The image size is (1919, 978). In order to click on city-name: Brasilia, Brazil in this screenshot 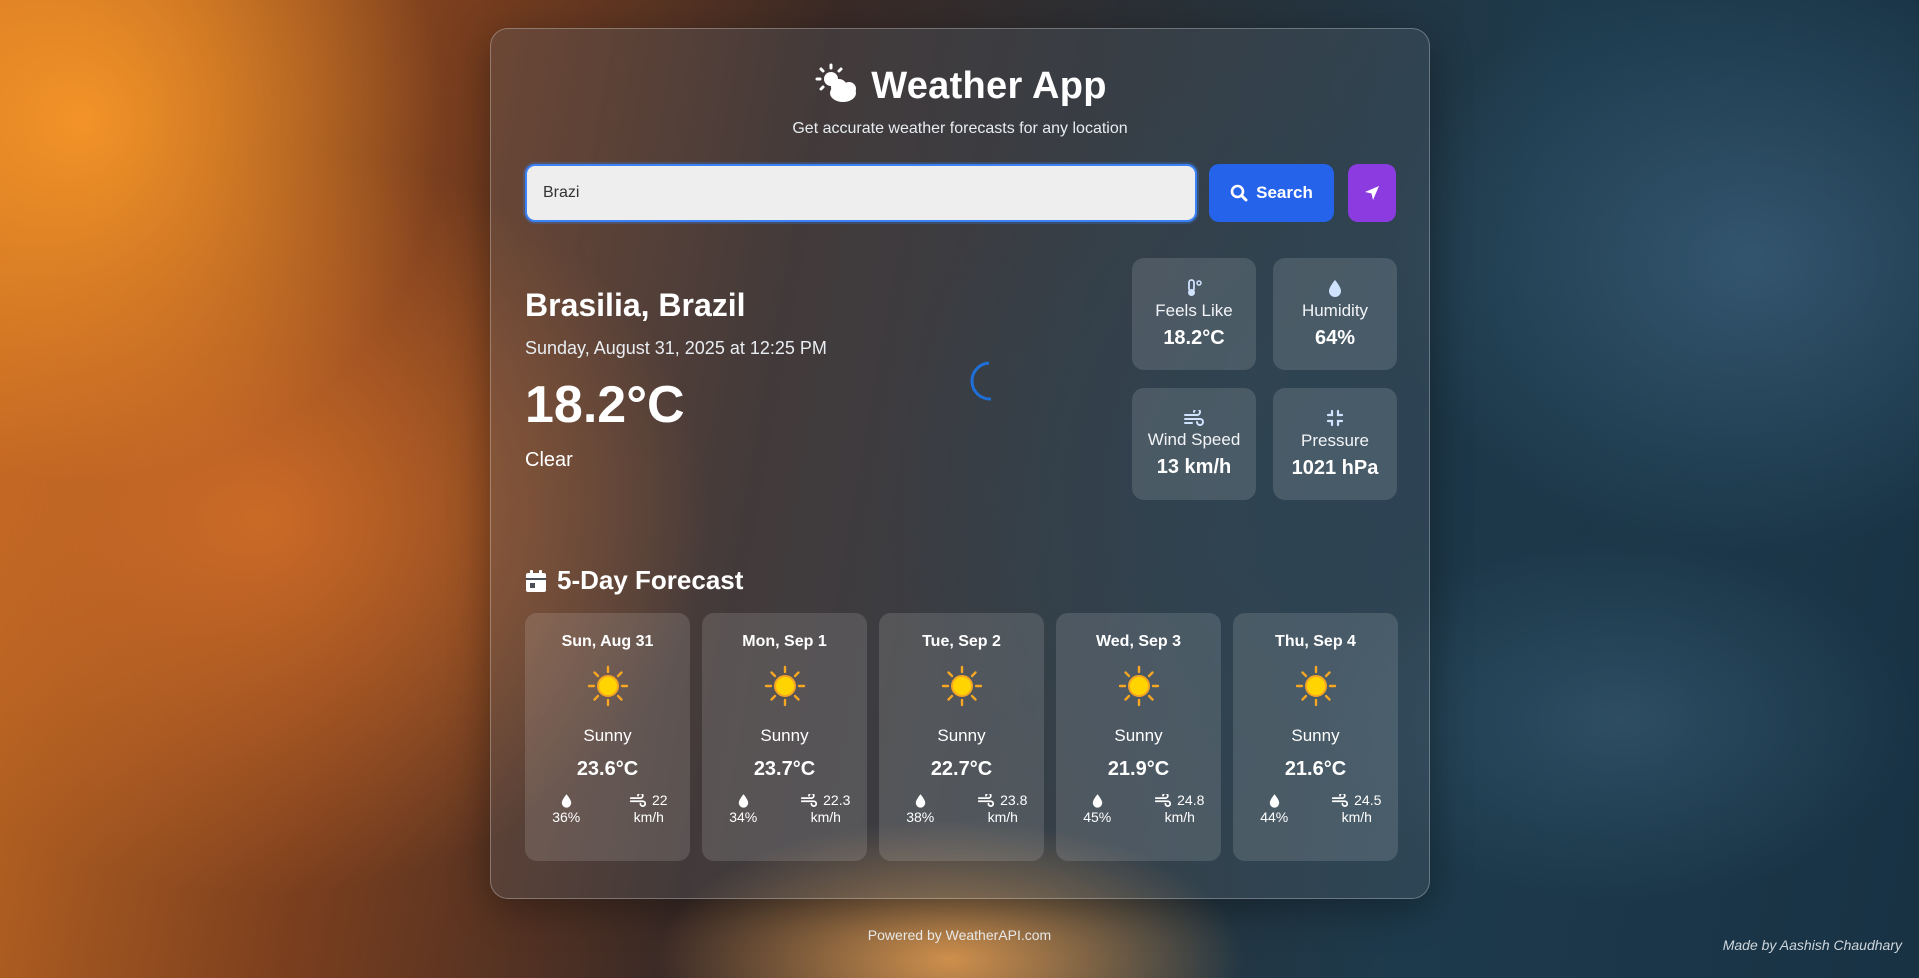, I will do `click(635, 305)`.